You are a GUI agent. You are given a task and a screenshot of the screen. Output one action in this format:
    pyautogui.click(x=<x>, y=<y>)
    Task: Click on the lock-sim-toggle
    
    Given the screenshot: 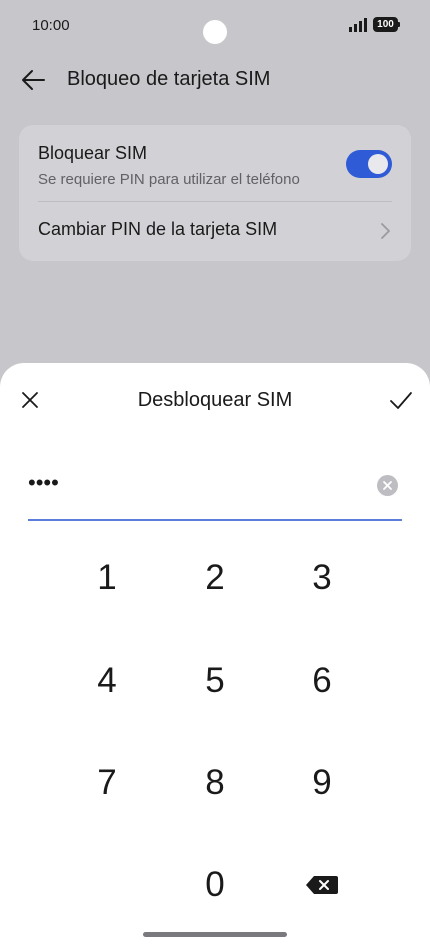 What is the action you would take?
    pyautogui.click(x=369, y=164)
    